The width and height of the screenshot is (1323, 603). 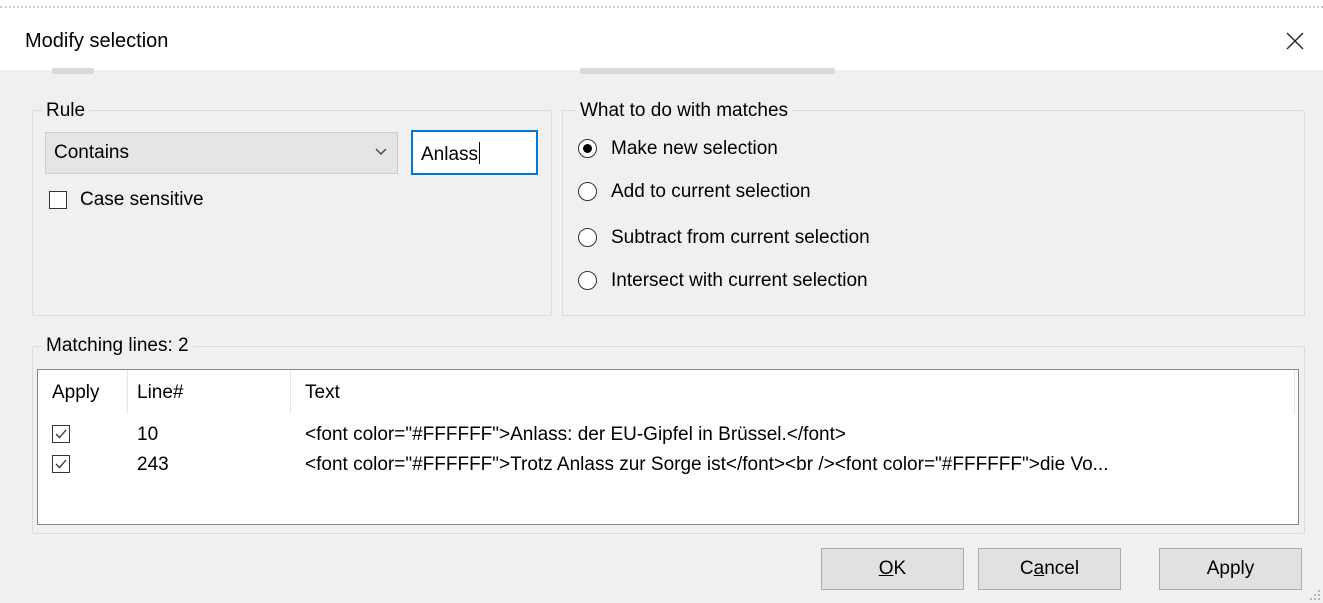 What do you see at coordinates (661, 5) in the screenshot?
I see `background-app-strip` at bounding box center [661, 5].